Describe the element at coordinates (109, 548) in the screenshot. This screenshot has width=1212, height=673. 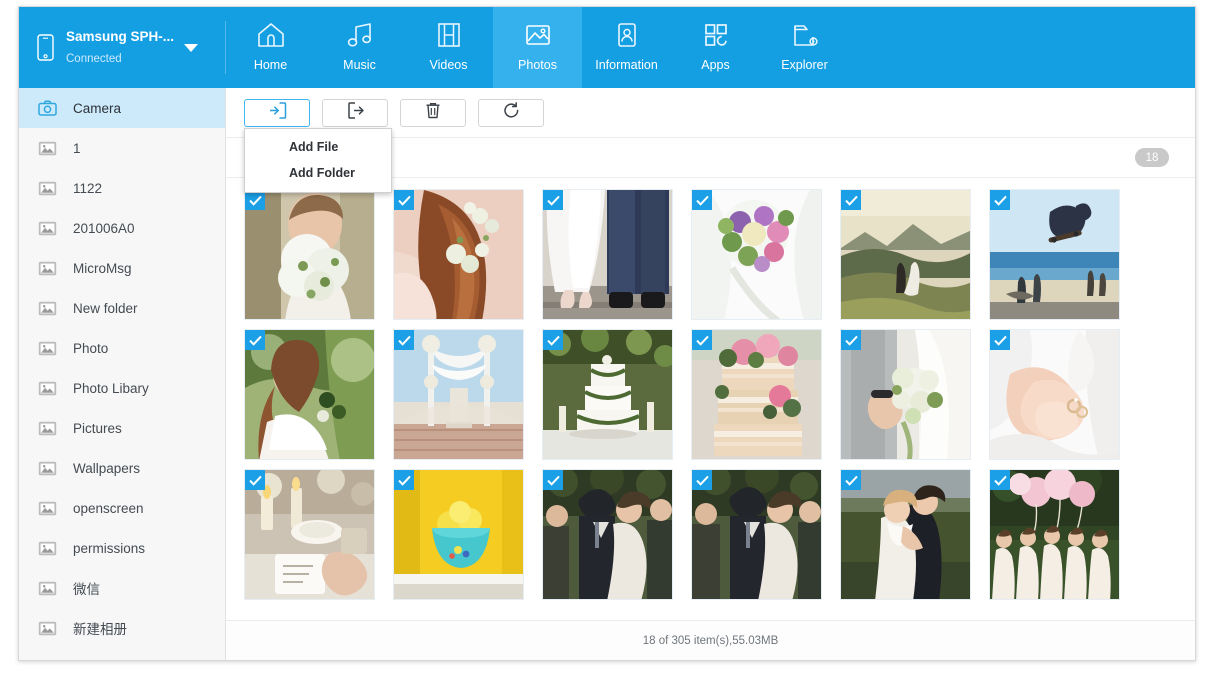
I see `sidebar-item-label: permissions` at that location.